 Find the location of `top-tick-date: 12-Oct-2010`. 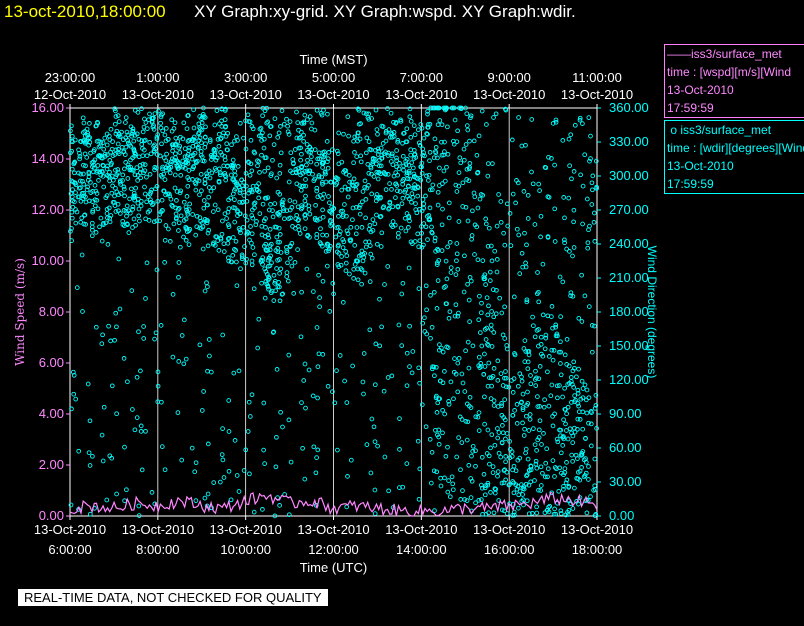

top-tick-date: 12-Oct-2010 is located at coordinates (70, 94).